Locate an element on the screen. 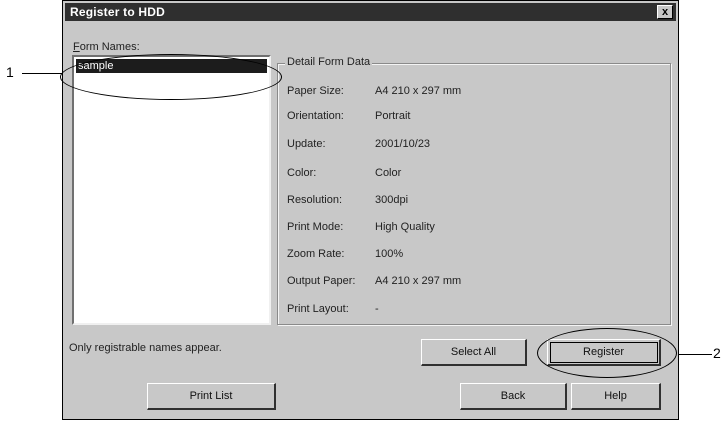  window-title: Register to HDD is located at coordinates (118, 12).